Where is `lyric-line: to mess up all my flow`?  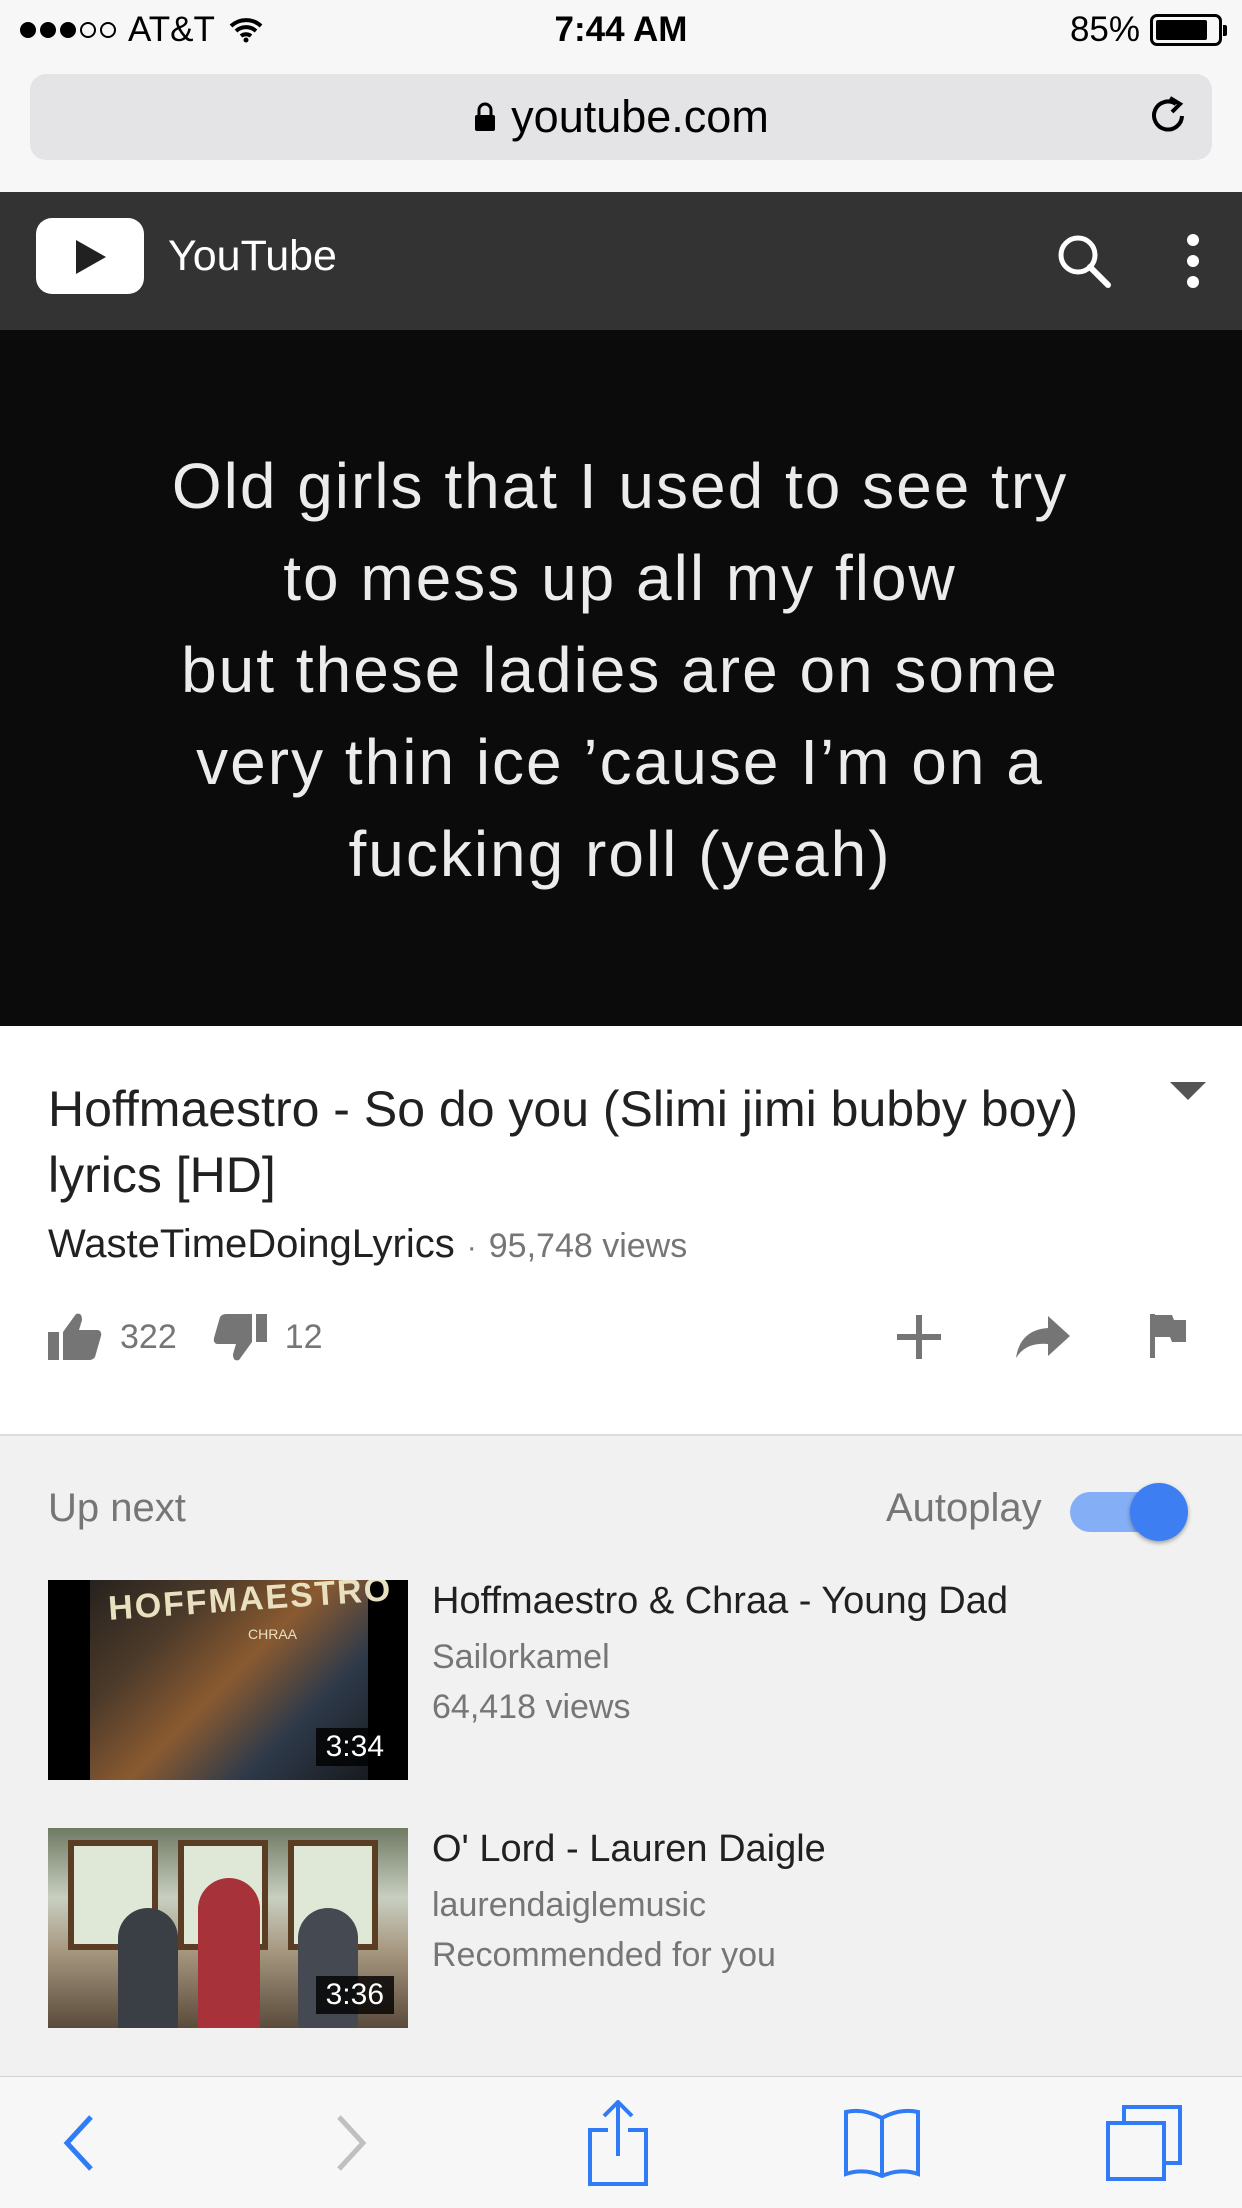 lyric-line: to mess up all my flow is located at coordinates (620, 578).